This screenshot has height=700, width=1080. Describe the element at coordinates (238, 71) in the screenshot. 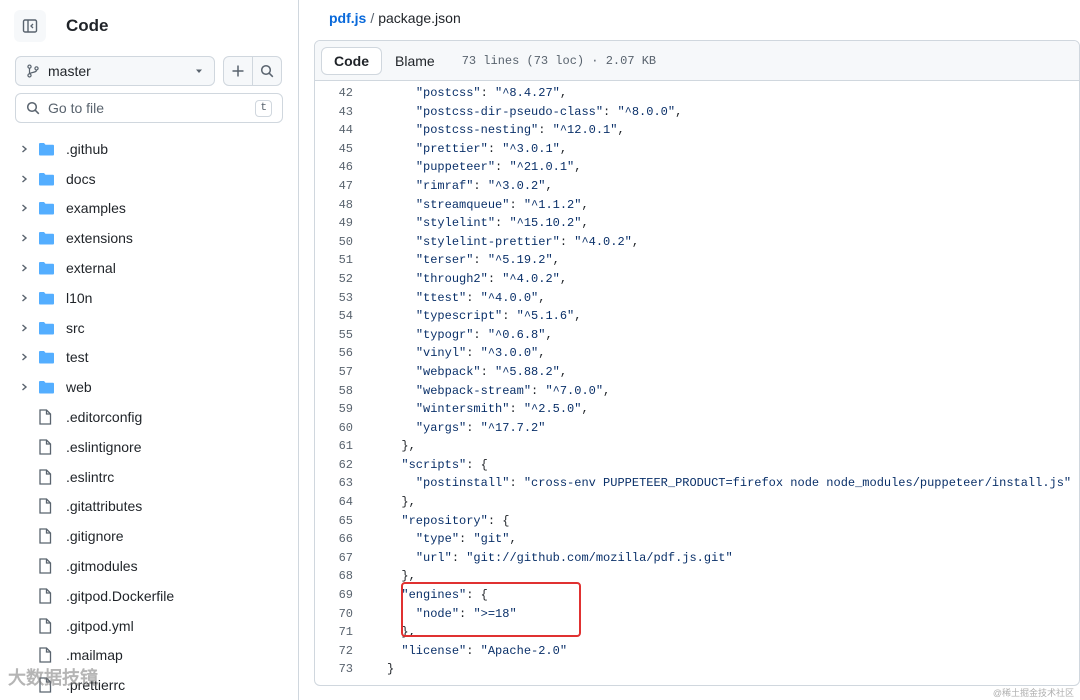

I see `add-file-button` at that location.